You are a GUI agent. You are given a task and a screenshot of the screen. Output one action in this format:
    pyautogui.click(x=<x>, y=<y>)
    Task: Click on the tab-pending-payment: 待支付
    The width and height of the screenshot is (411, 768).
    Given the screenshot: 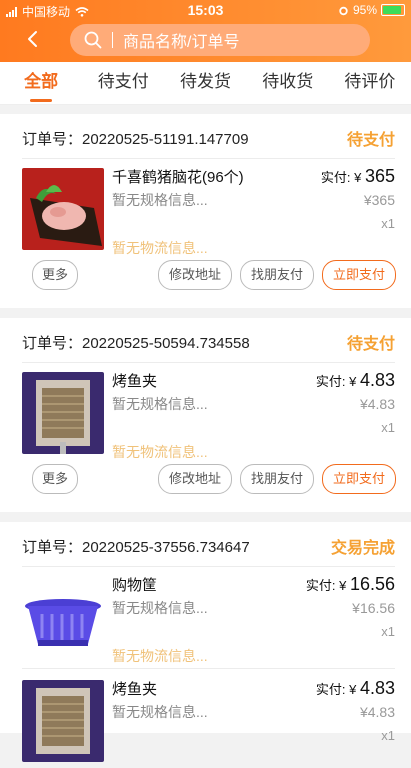 What is the action you would take?
    pyautogui.click(x=123, y=83)
    